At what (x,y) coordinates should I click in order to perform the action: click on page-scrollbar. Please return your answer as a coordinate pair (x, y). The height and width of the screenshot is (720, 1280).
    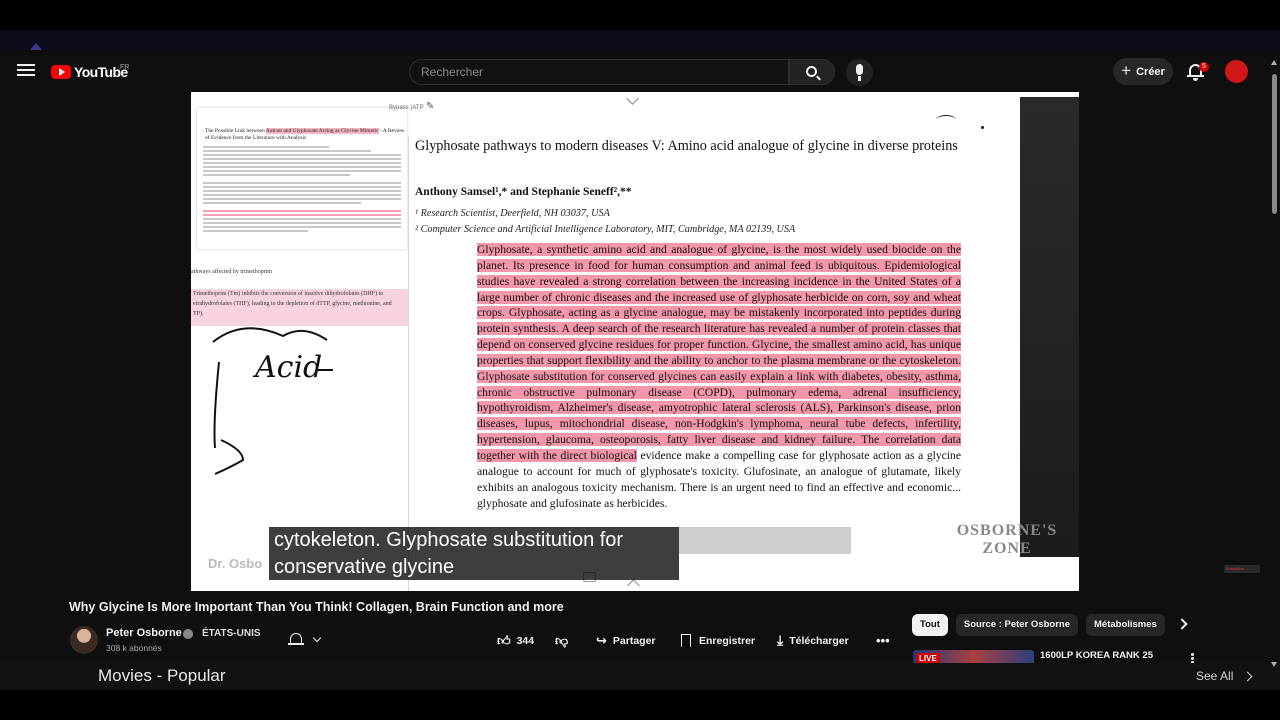
    Looking at the image, I should click on (1274, 365).